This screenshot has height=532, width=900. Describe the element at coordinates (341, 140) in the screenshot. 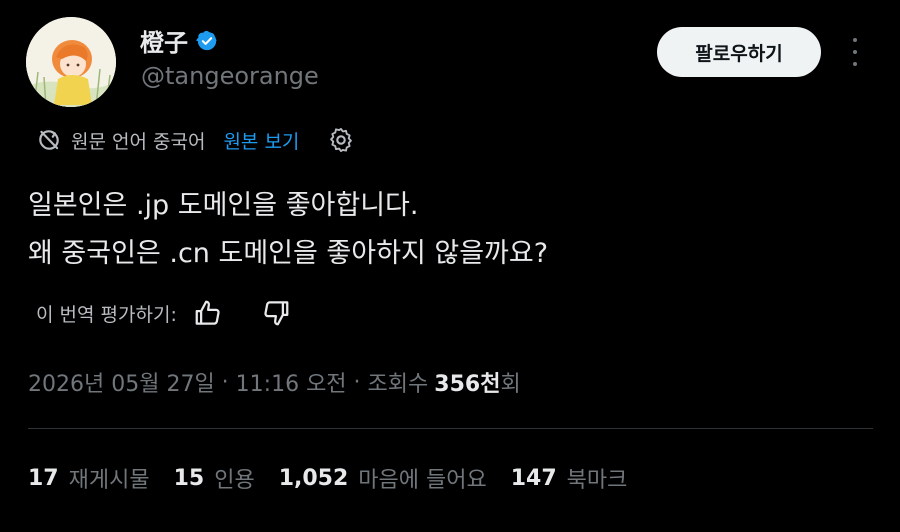

I see `gear-icon` at that location.